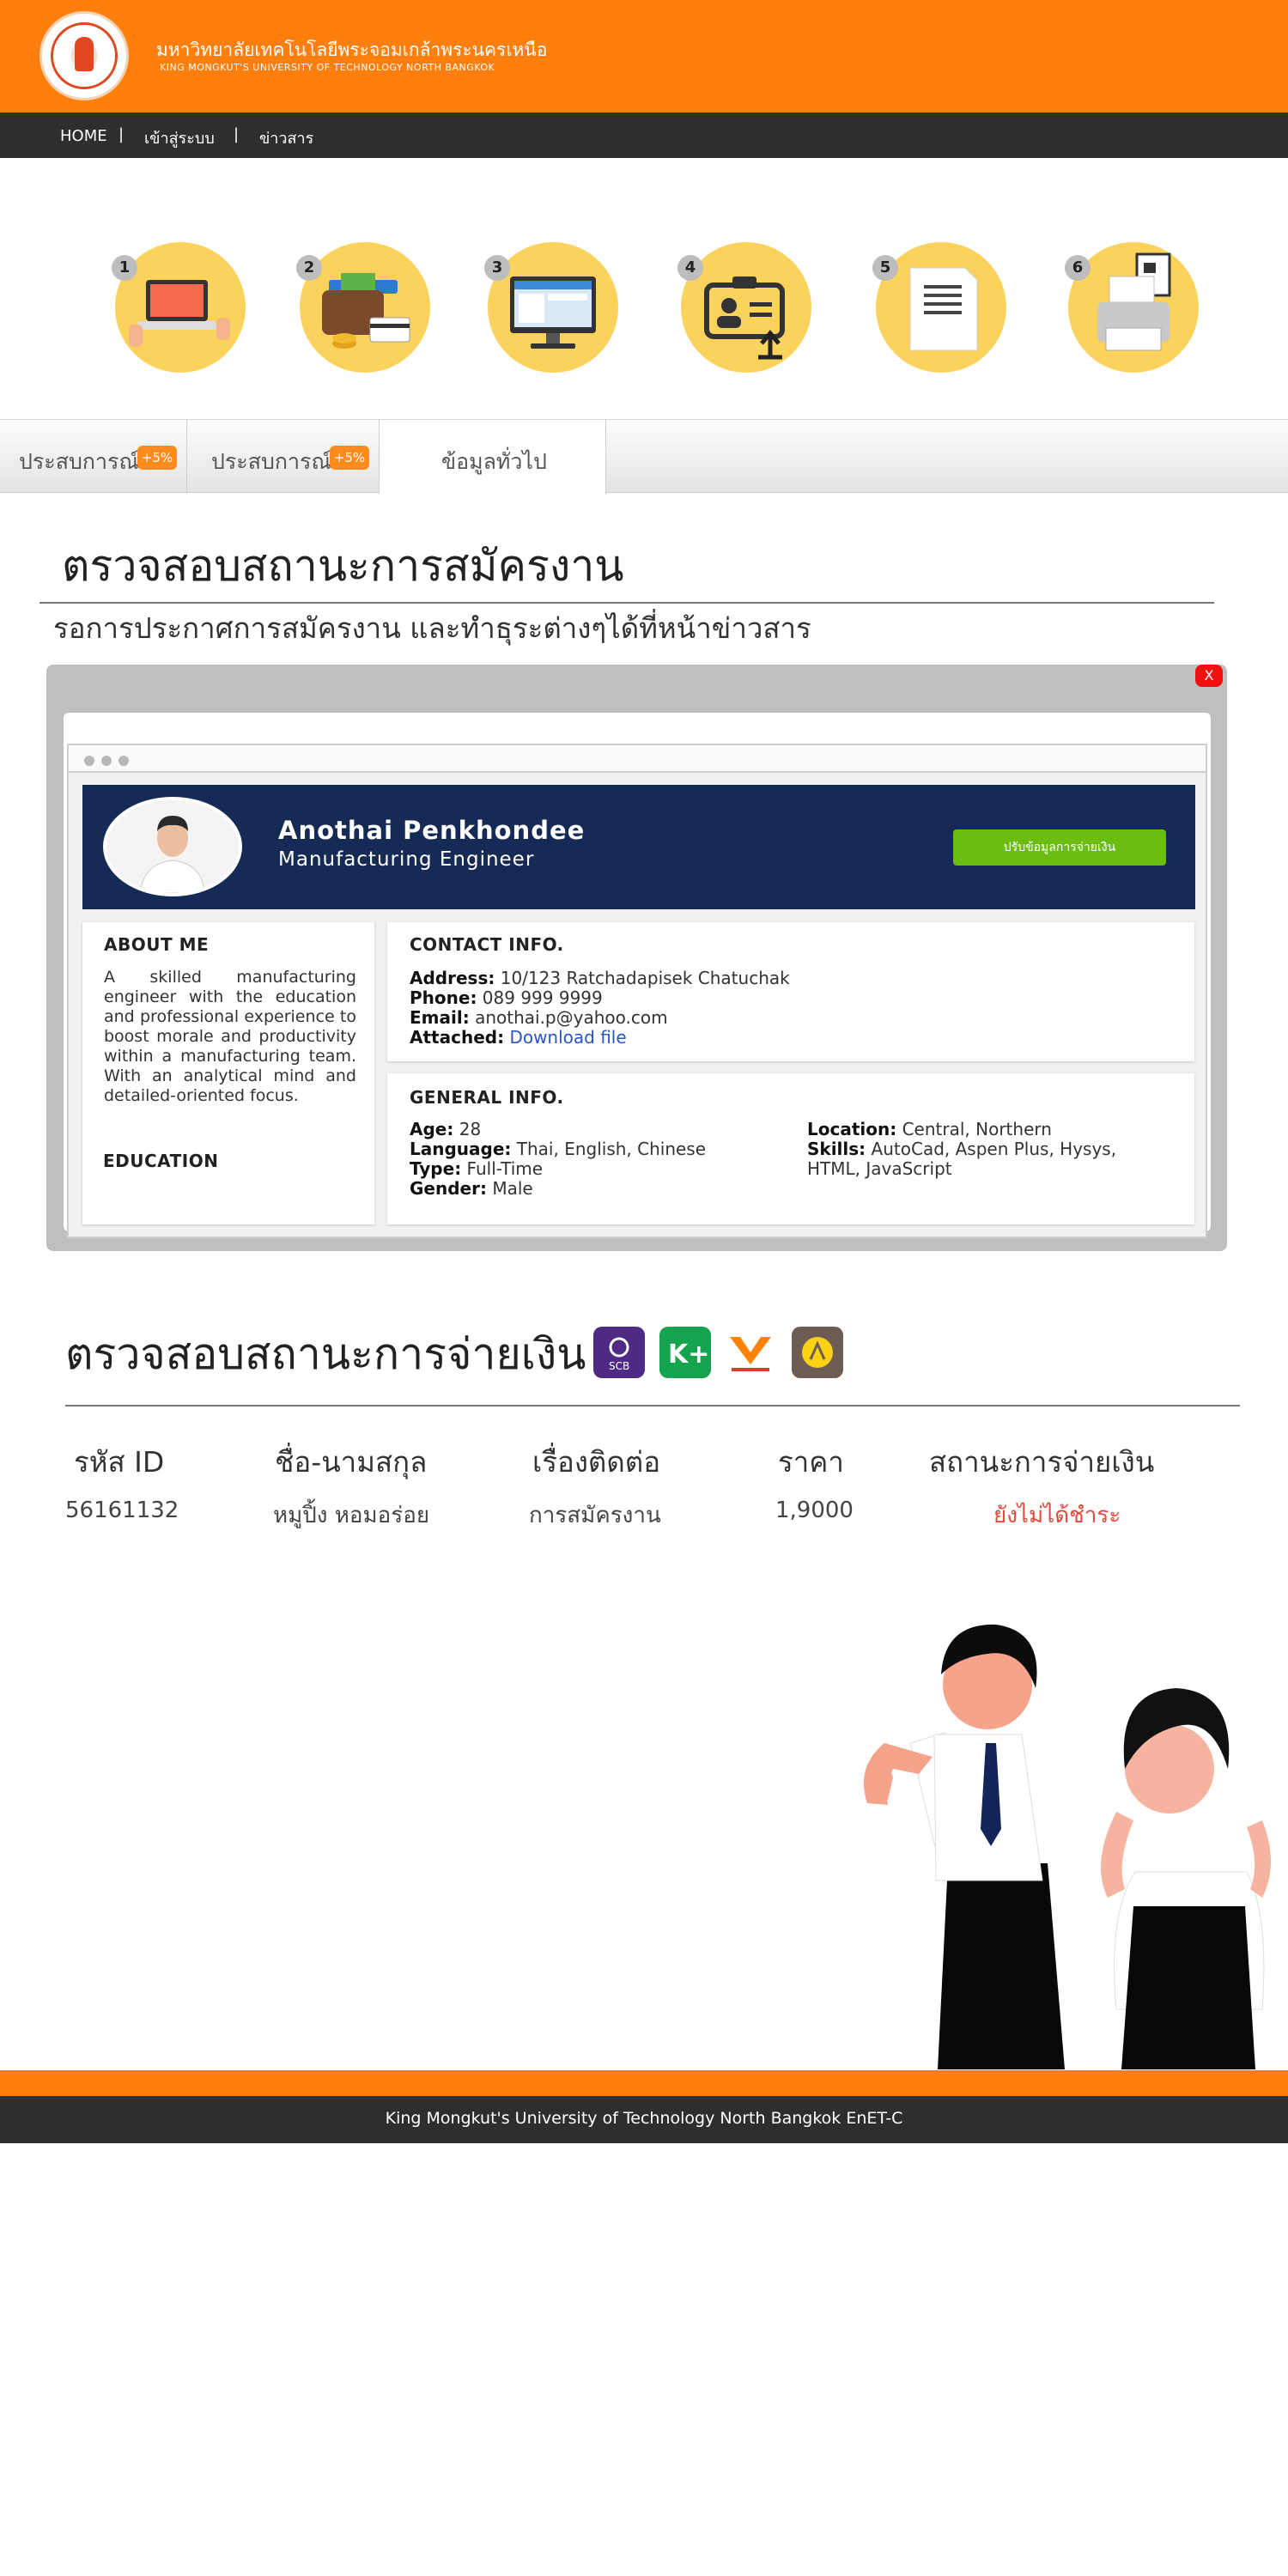 The height and width of the screenshot is (2576, 1288). Describe the element at coordinates (1132, 307) in the screenshot. I see `step-6: 6` at that location.